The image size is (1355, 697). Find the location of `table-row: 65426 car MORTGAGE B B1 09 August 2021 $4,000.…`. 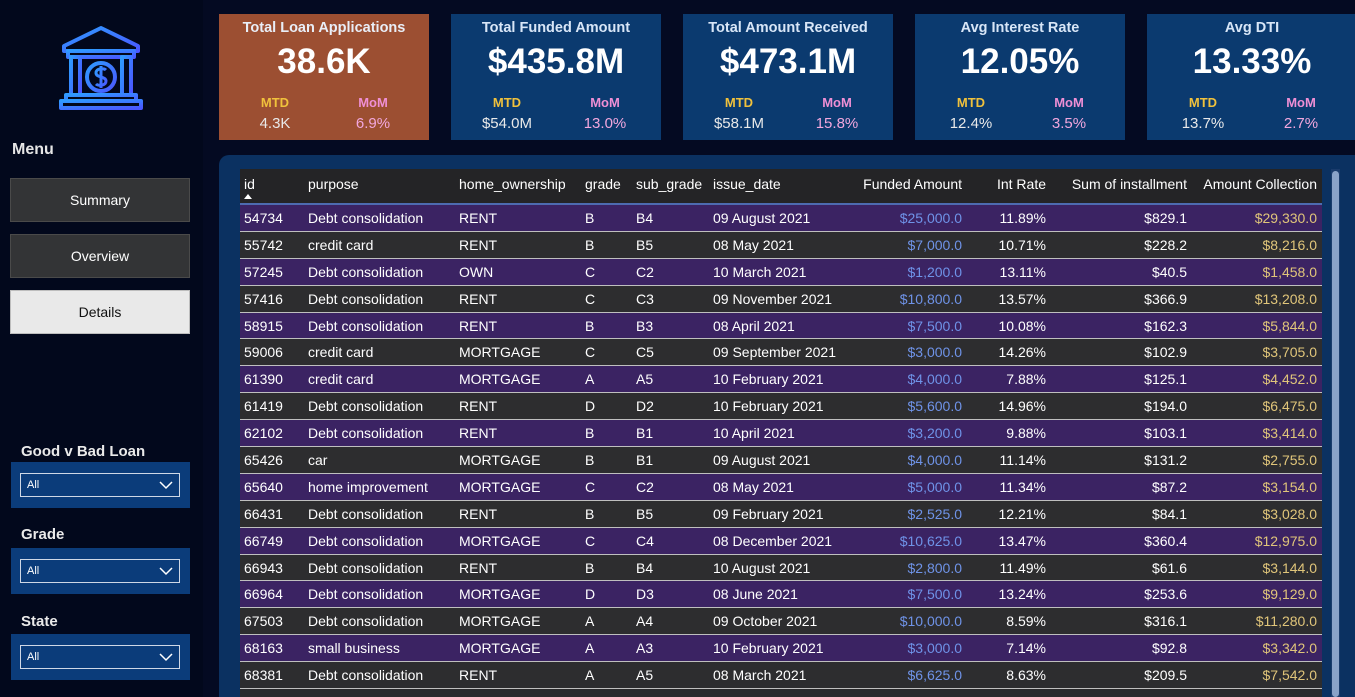

table-row: 65426 car MORTGAGE B B1 09 August 2021 $4,000.… is located at coordinates (781, 460).